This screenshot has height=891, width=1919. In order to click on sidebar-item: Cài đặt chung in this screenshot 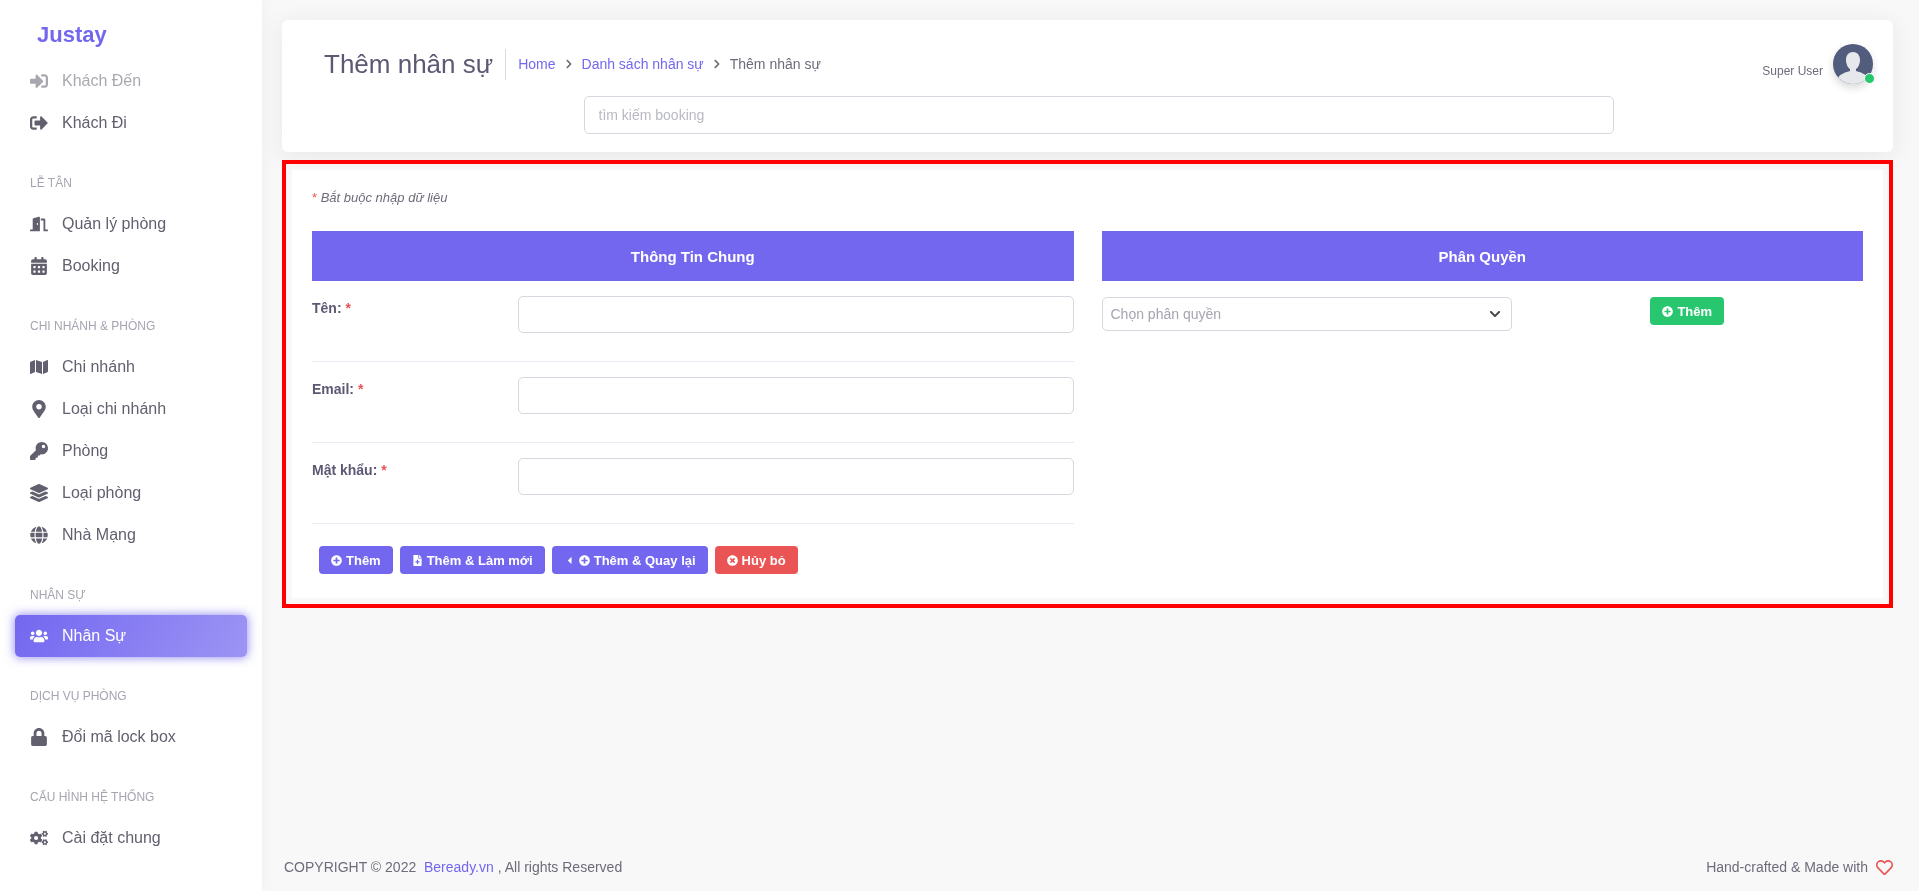, I will do `click(131, 838)`.